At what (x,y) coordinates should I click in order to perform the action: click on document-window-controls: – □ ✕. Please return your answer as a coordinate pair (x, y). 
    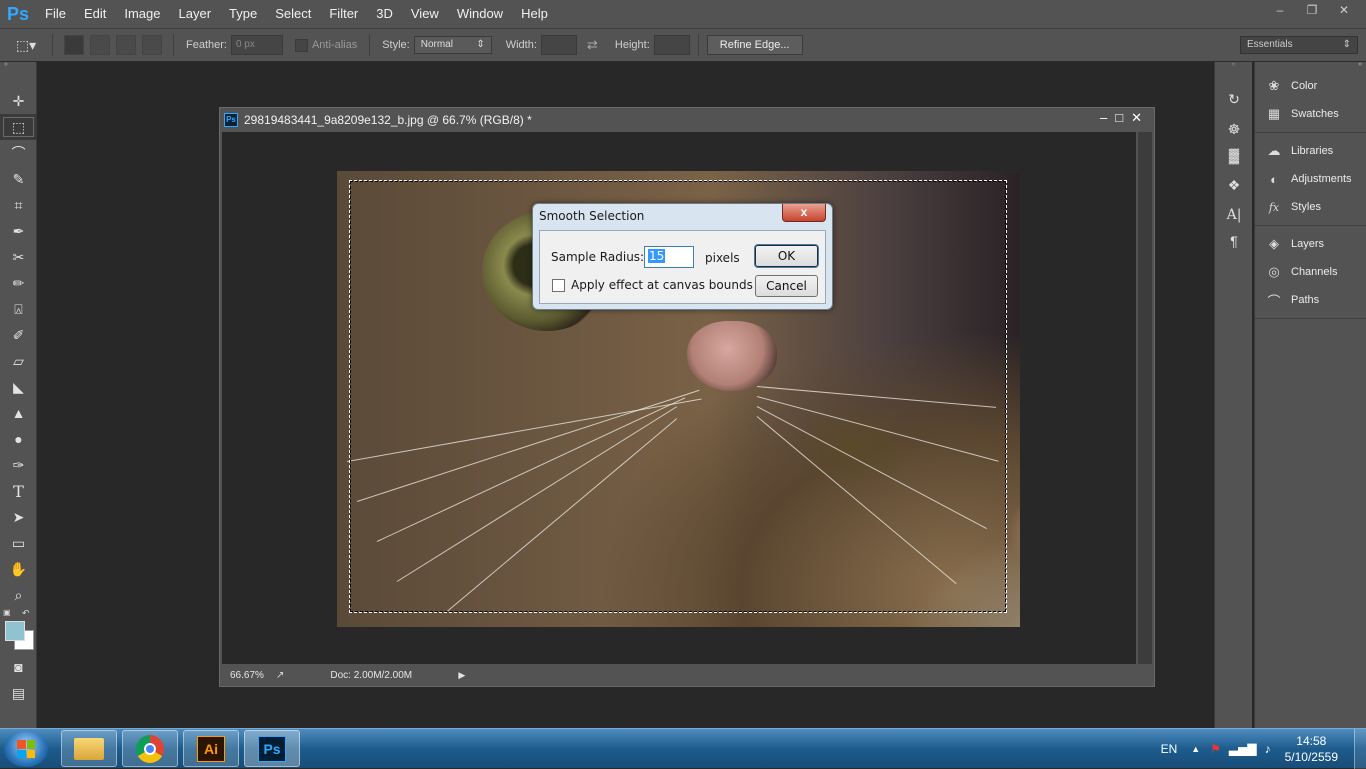
    Looking at the image, I should click on (1121, 118).